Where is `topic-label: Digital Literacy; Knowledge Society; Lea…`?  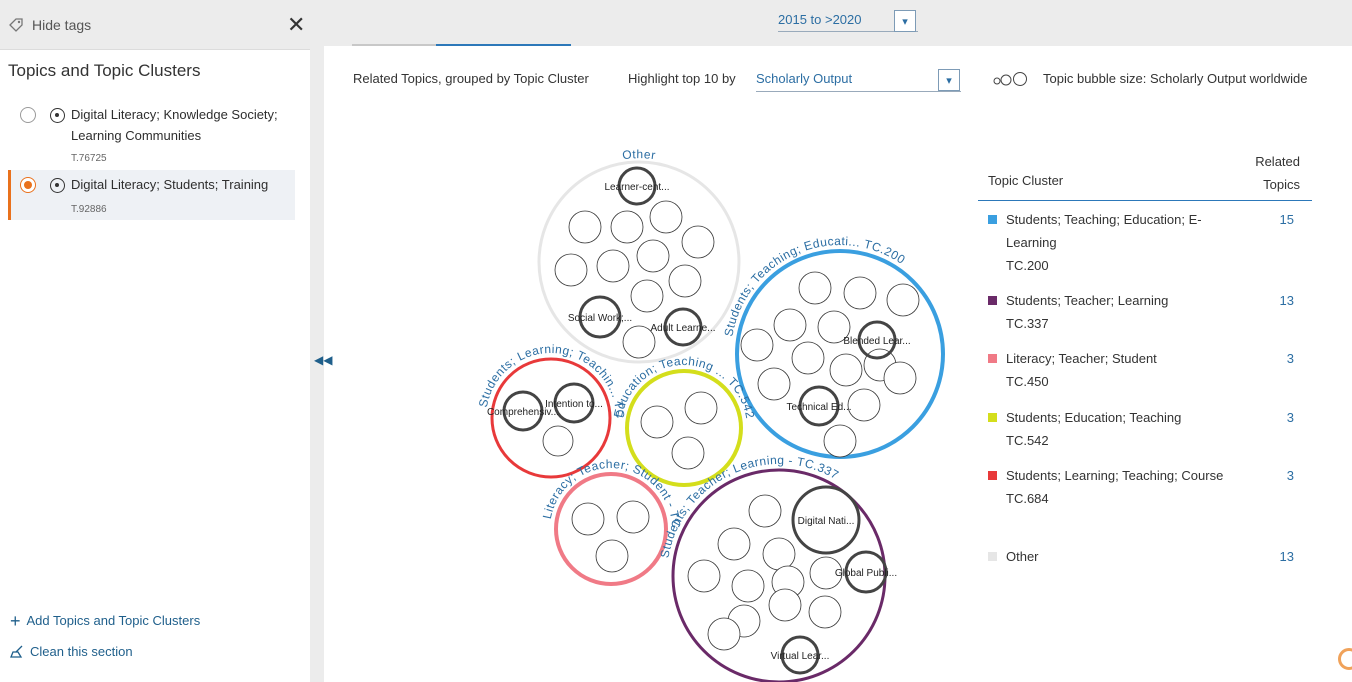
topic-label: Digital Literacy; Knowledge Society; Lea… is located at coordinates (174, 125).